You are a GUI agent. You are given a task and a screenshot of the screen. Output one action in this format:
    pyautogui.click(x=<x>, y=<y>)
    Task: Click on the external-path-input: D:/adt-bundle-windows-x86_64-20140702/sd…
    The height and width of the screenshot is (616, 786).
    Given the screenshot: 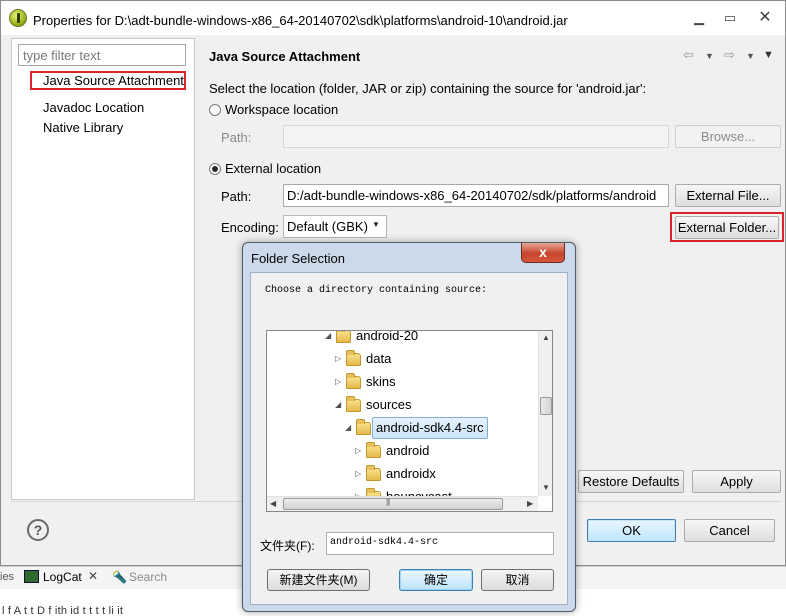 What is the action you would take?
    pyautogui.click(x=476, y=195)
    